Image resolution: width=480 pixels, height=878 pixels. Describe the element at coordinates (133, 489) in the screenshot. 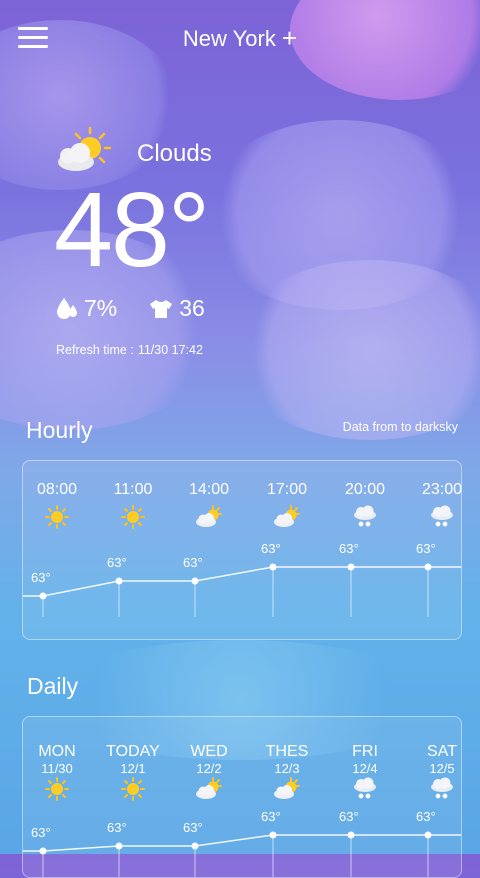

I see `hourly-column-label: 11:00` at that location.